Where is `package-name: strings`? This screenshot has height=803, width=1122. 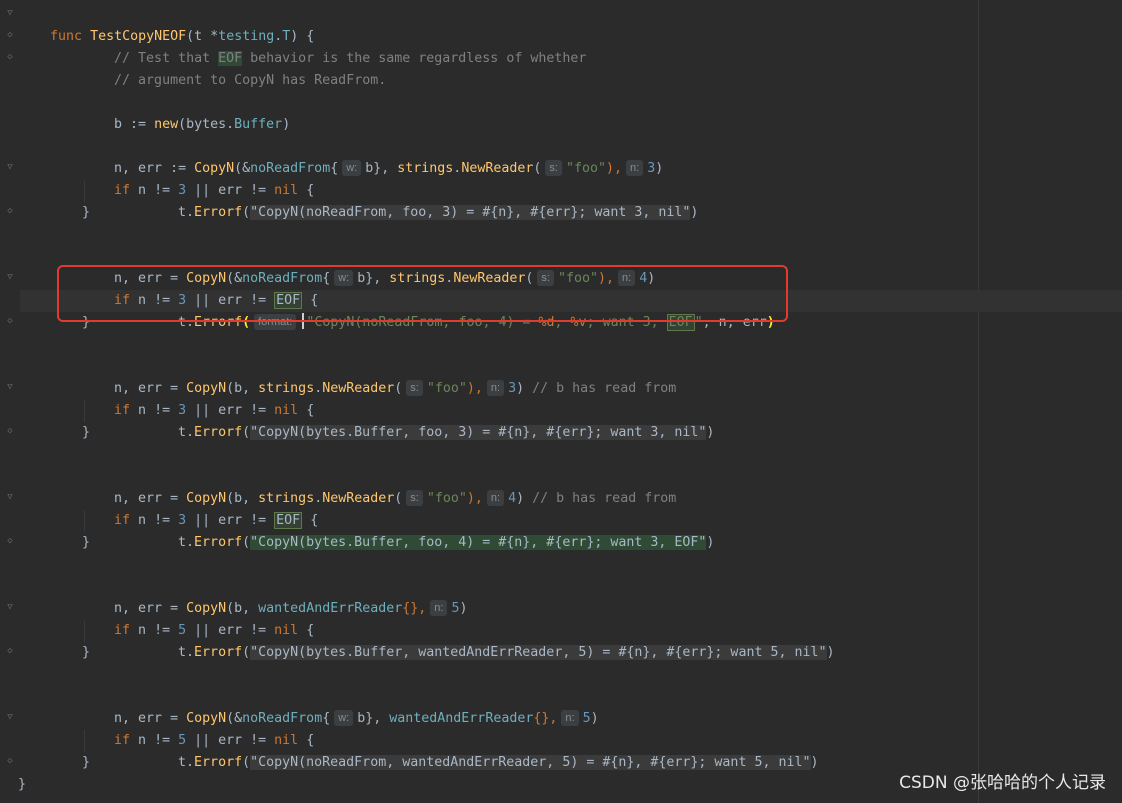 package-name: strings is located at coordinates (425, 168).